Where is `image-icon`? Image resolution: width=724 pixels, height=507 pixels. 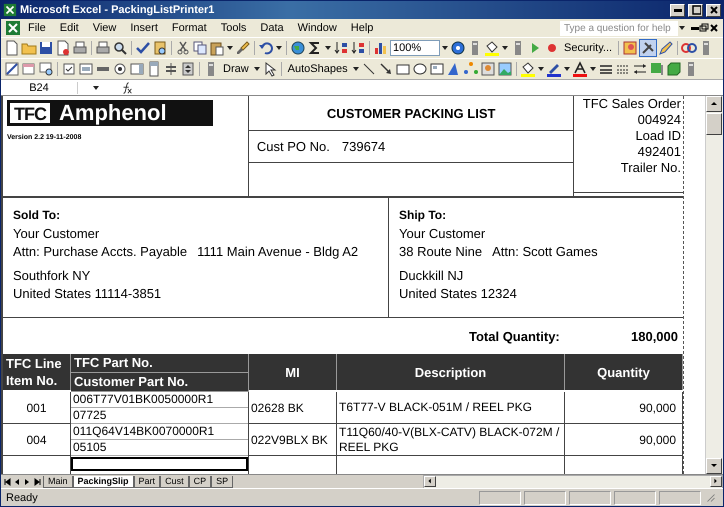 image-icon is located at coordinates (504, 69).